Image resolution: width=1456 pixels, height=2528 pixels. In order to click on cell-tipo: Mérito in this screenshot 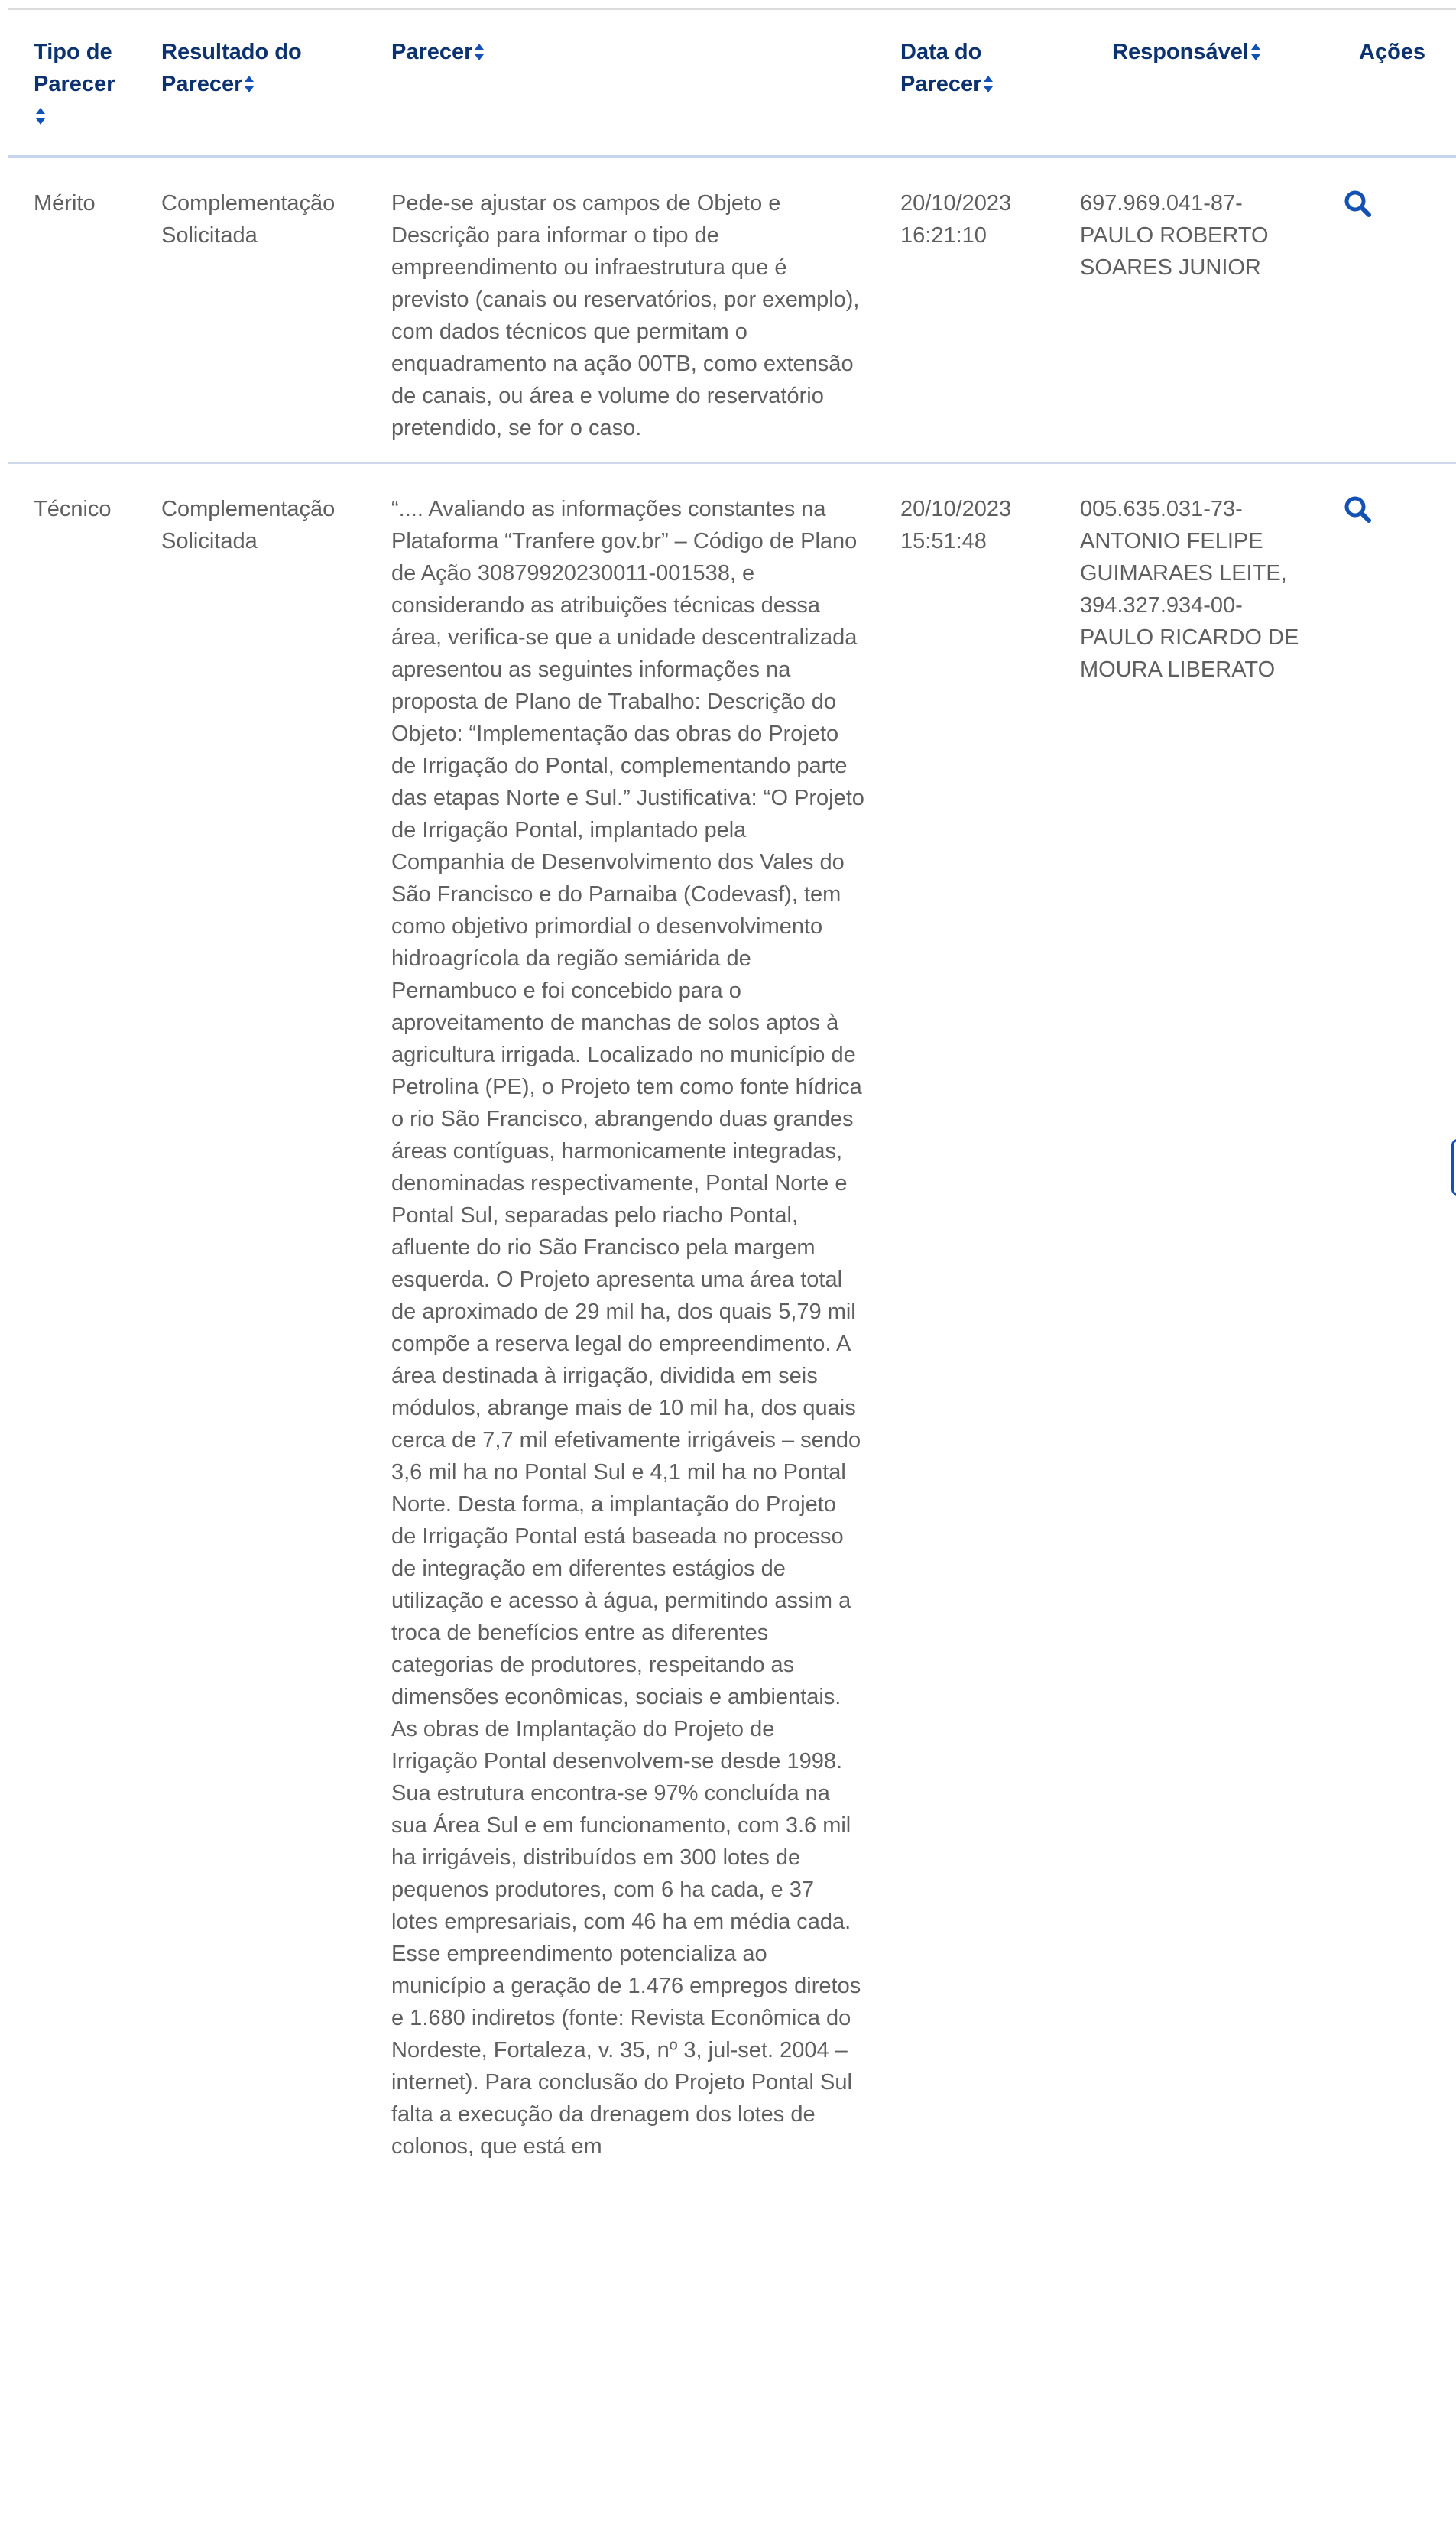, I will do `click(65, 203)`.